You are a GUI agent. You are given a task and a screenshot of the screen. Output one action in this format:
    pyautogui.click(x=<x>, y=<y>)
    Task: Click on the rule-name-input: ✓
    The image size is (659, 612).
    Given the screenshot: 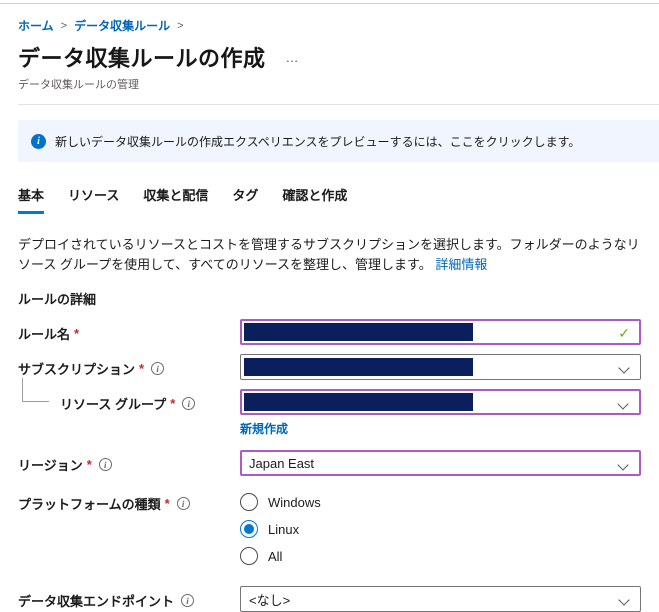 What is the action you would take?
    pyautogui.click(x=440, y=332)
    